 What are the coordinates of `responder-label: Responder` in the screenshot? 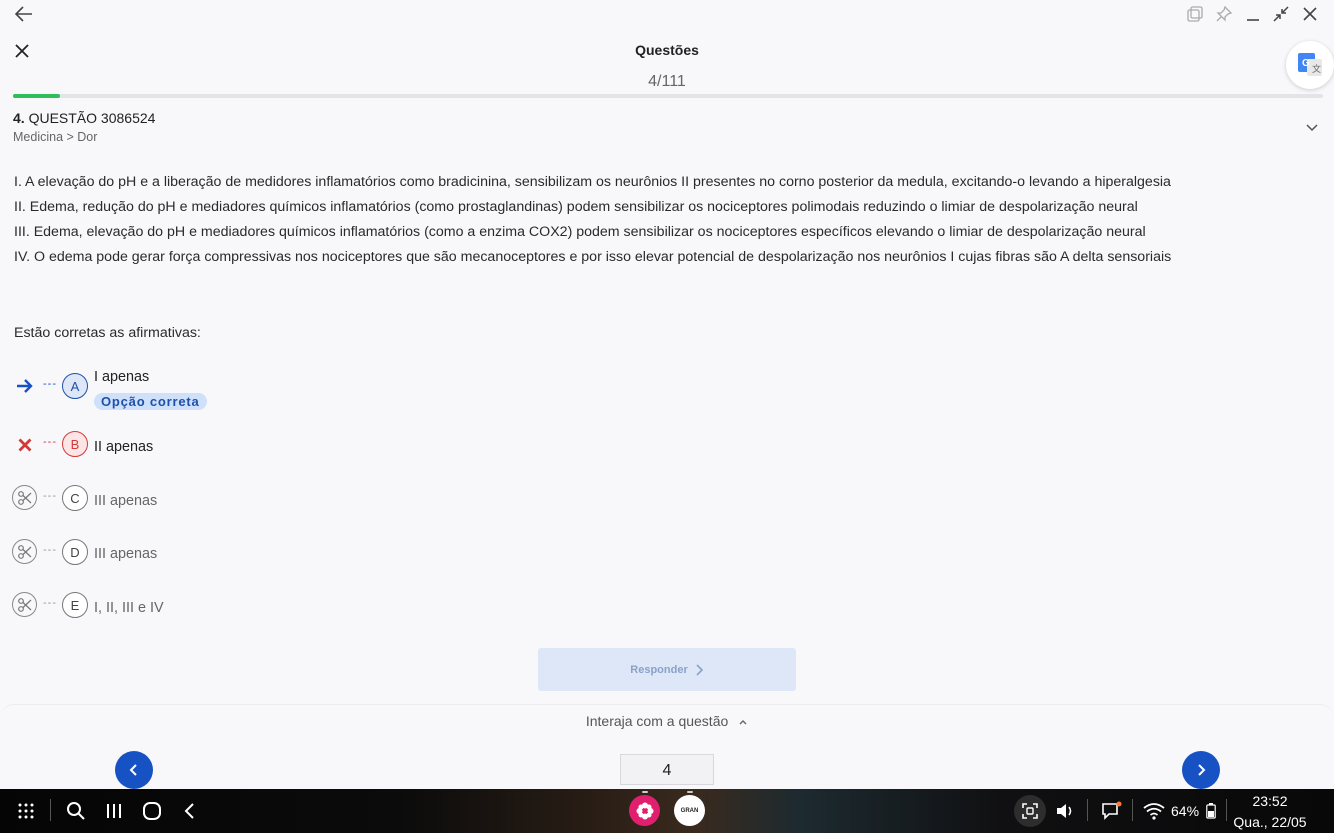 It's located at (659, 669).